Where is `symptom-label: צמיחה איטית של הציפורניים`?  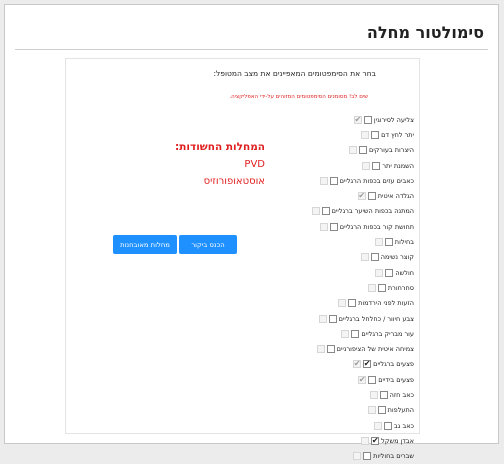
symptom-label: צמיחה איטית של הציפורניים is located at coordinates (375, 349).